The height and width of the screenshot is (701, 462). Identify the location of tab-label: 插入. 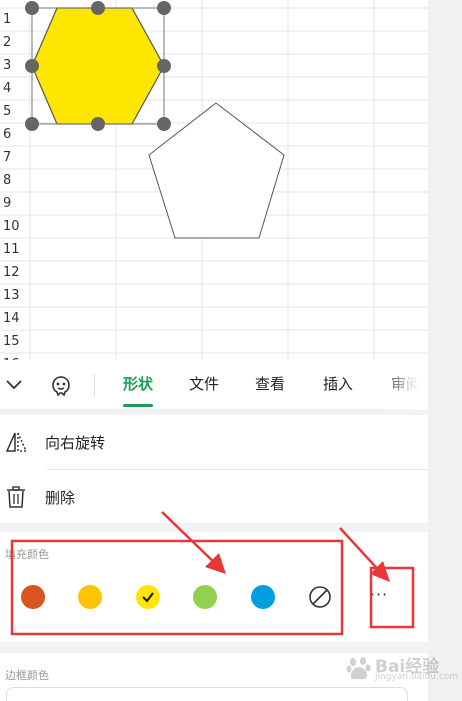
(337, 384).